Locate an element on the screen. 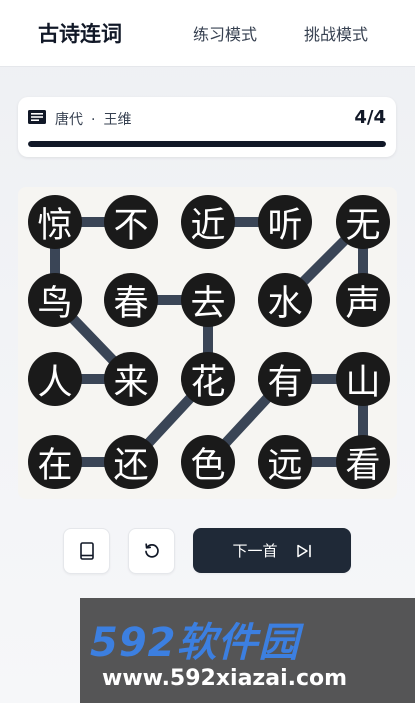  reset-button is located at coordinates (151, 551).